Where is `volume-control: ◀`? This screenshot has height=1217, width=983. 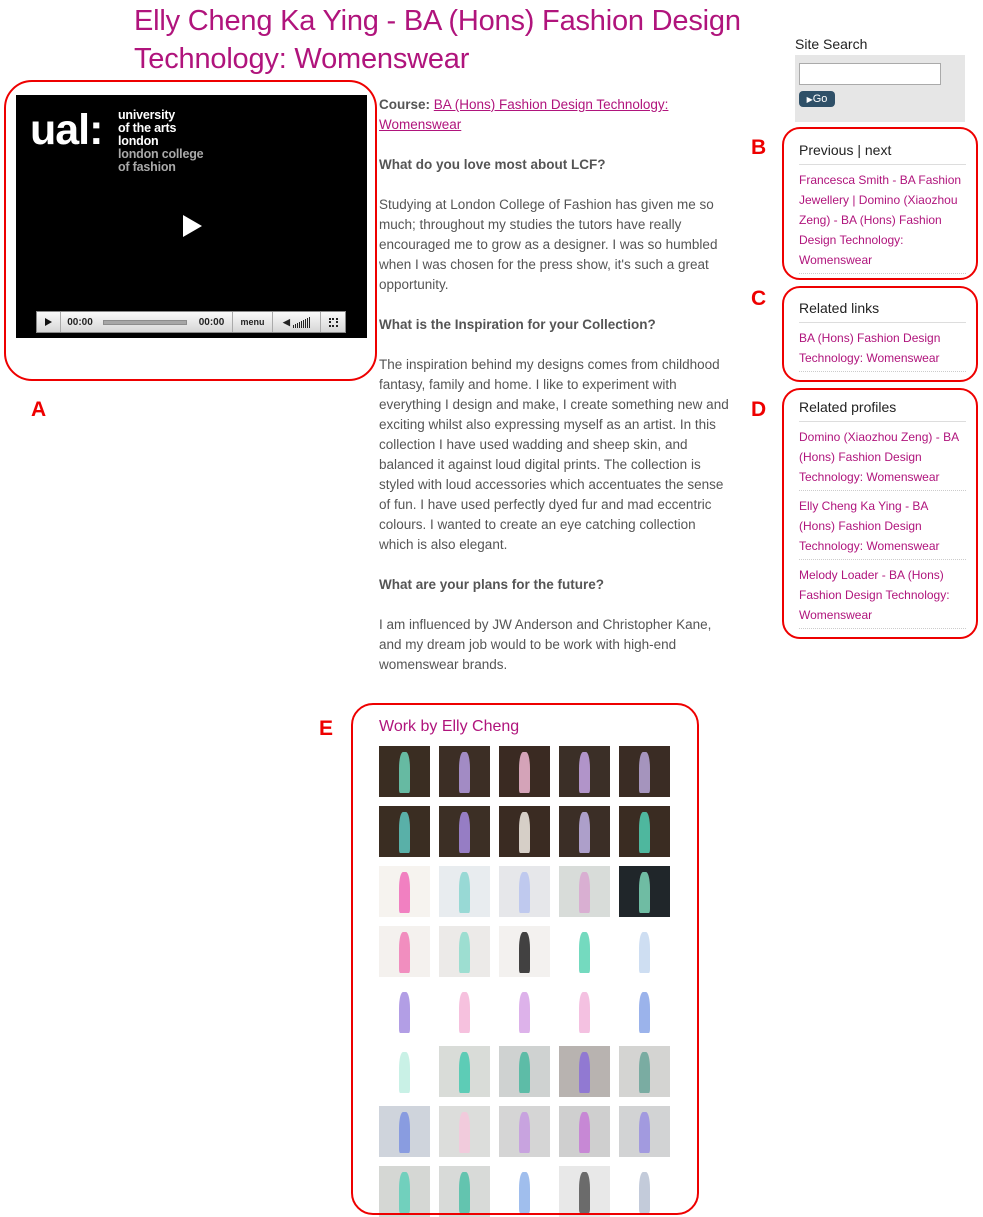
volume-control: ◀ is located at coordinates (297, 322).